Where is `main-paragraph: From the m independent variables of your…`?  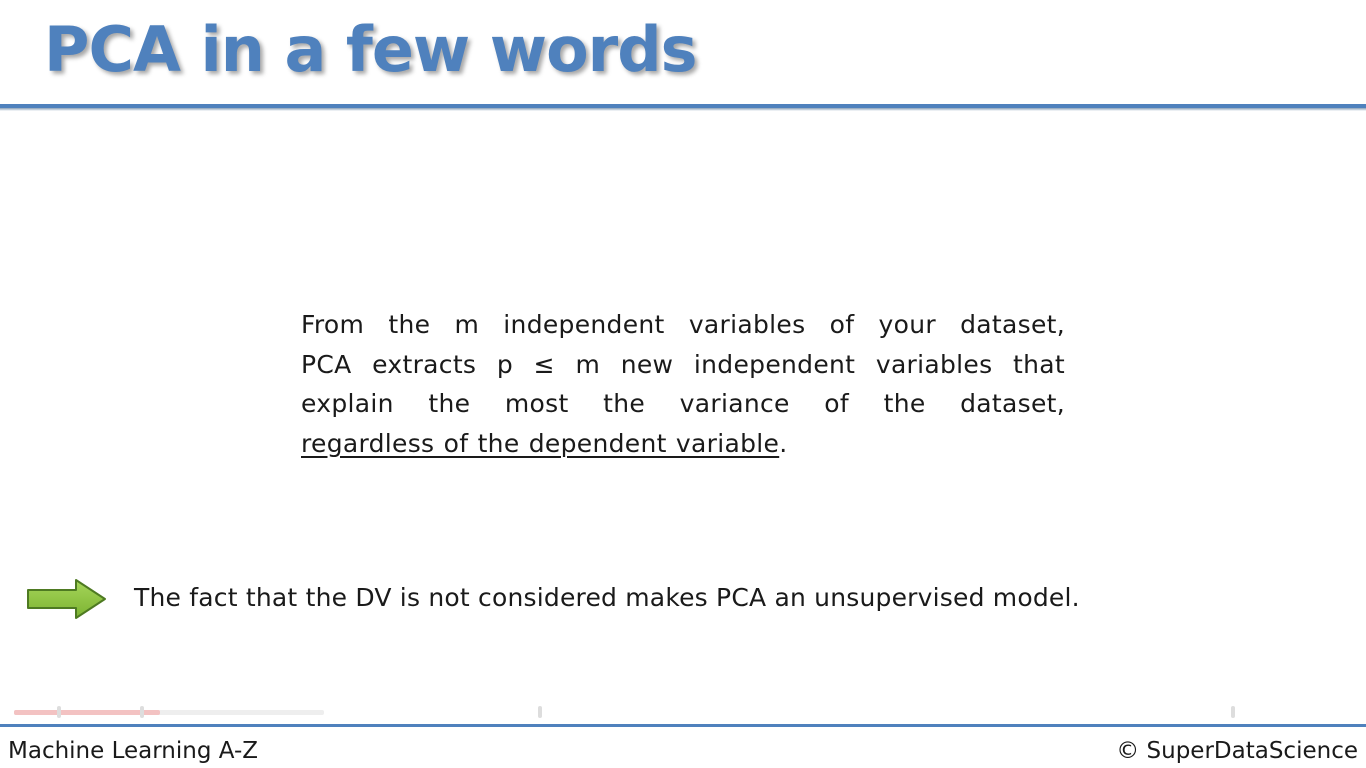 main-paragraph: From the m independent variables of your… is located at coordinates (683, 384).